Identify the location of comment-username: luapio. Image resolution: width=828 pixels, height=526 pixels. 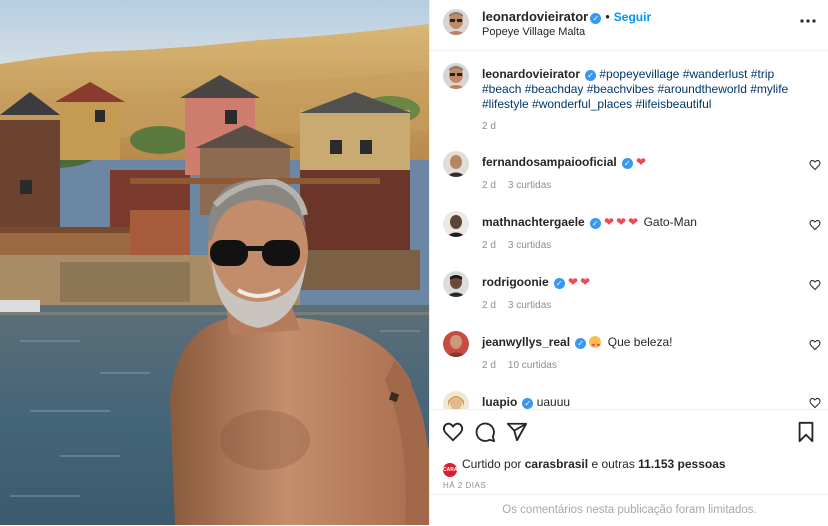
(499, 402).